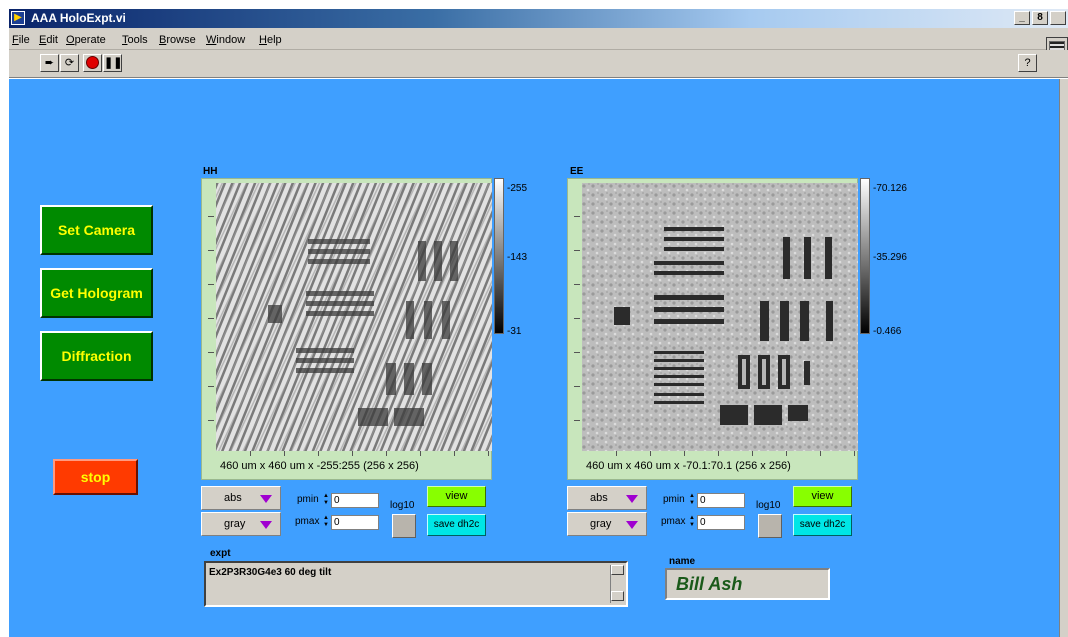 Image resolution: width=1068 pixels, height=637 pixels. I want to click on graph-ee-colorbar, so click(865, 256).